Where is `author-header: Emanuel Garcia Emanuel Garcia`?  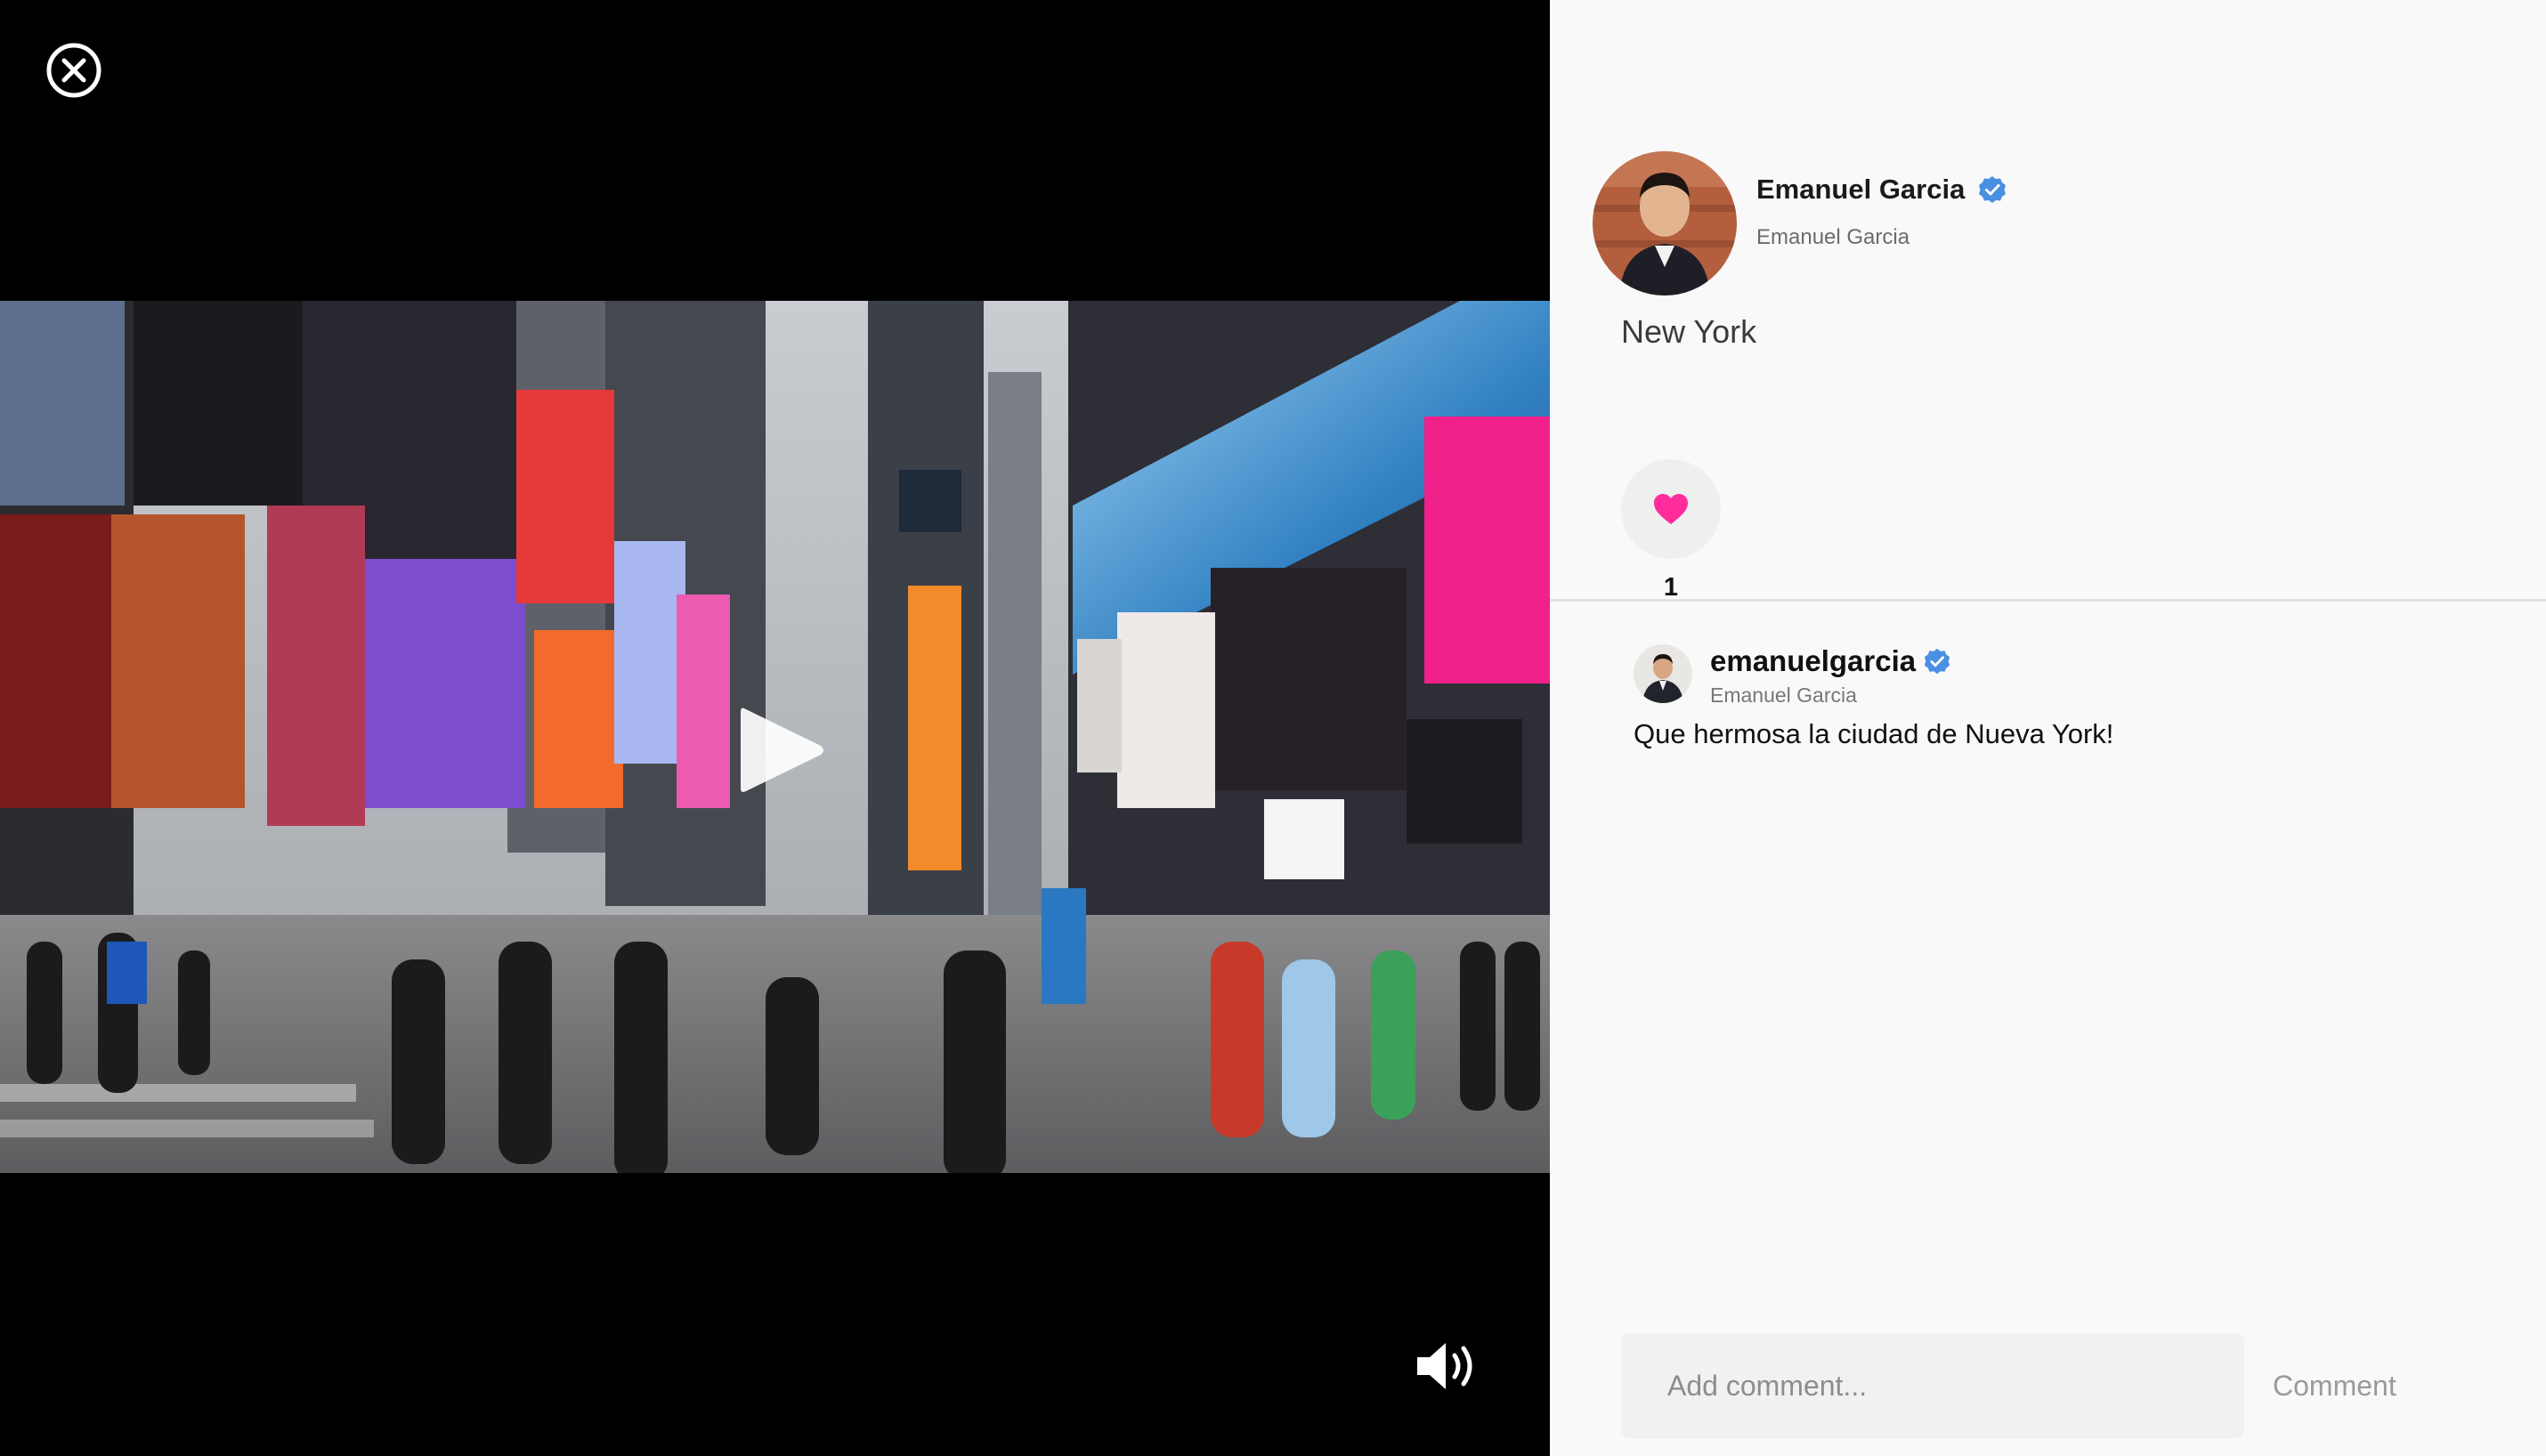
author-header: Emanuel Garcia Emanuel Garcia is located at coordinates (1800, 223).